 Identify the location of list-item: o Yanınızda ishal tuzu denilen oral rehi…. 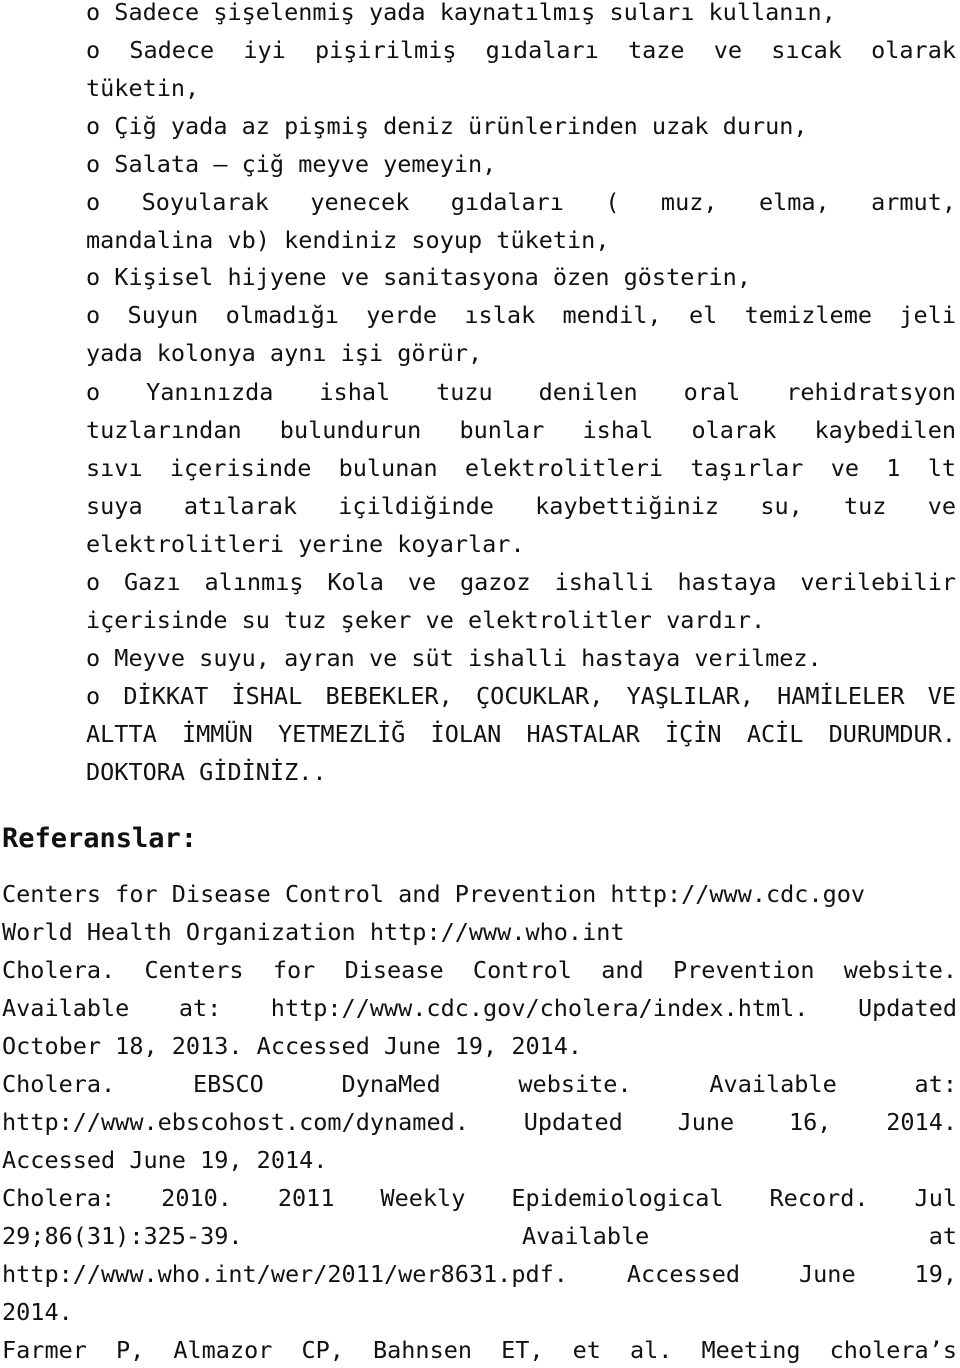
(521, 392).